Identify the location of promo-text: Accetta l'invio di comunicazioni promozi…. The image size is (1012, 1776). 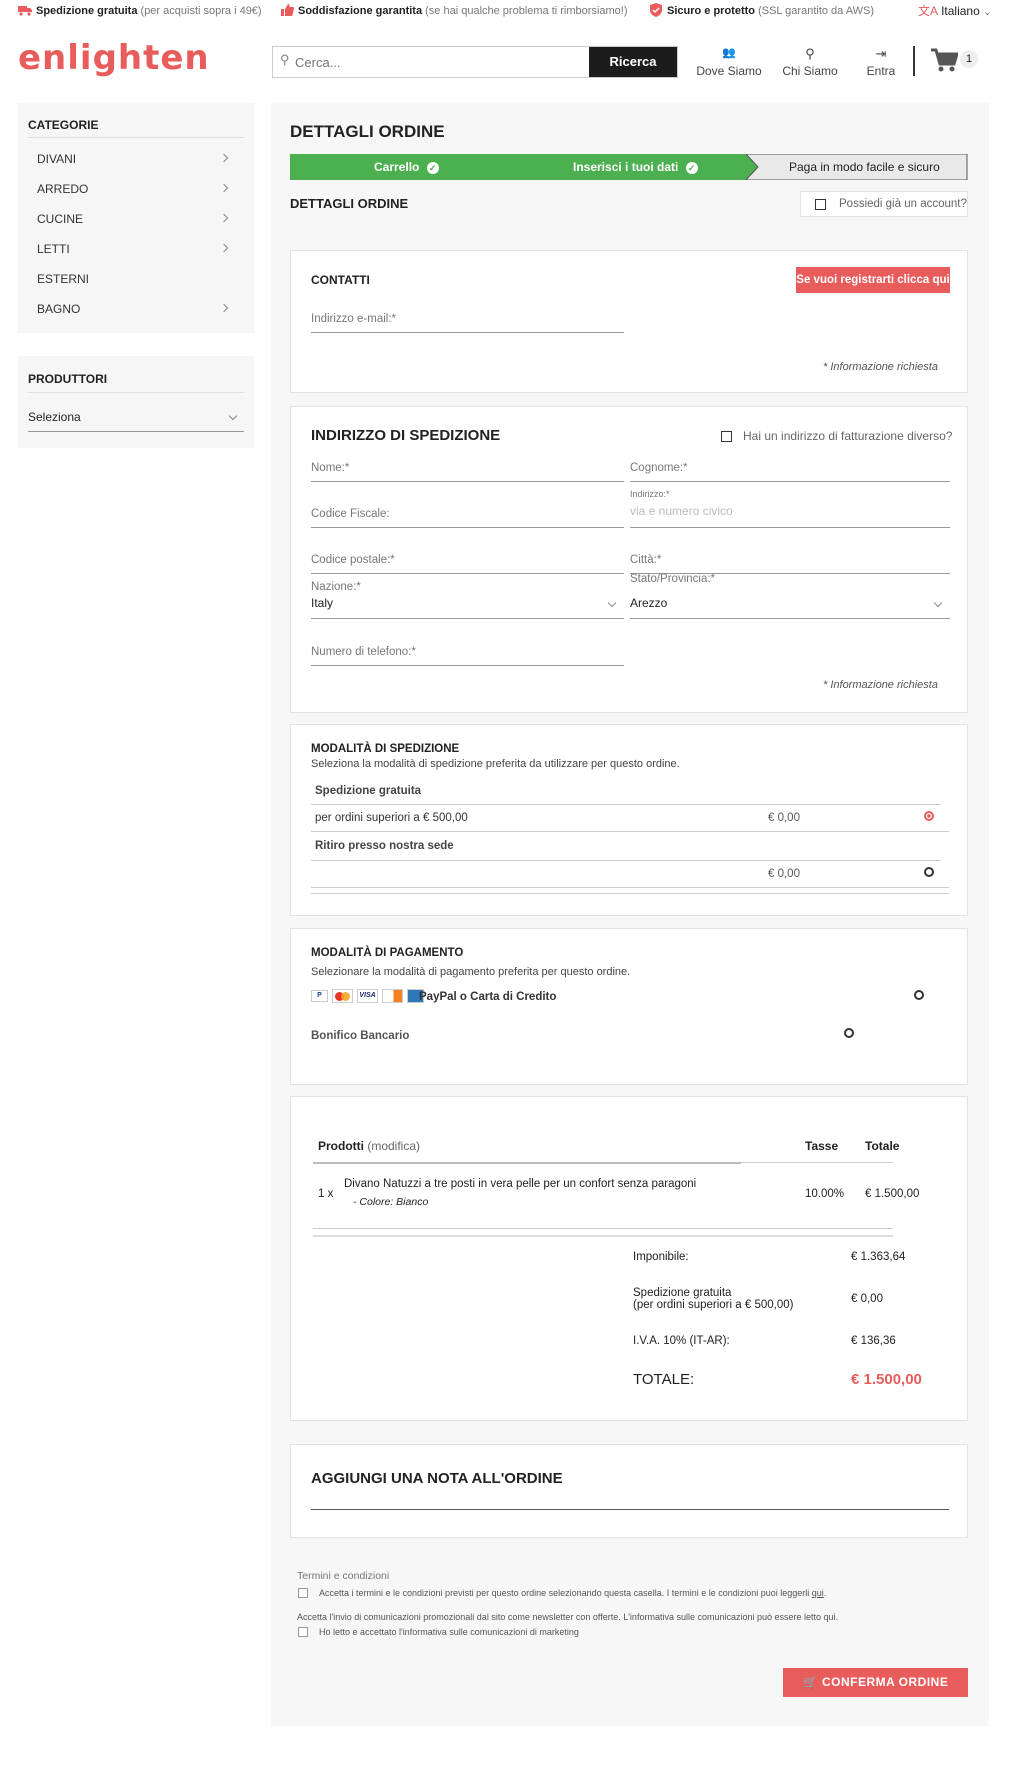
(568, 1617).